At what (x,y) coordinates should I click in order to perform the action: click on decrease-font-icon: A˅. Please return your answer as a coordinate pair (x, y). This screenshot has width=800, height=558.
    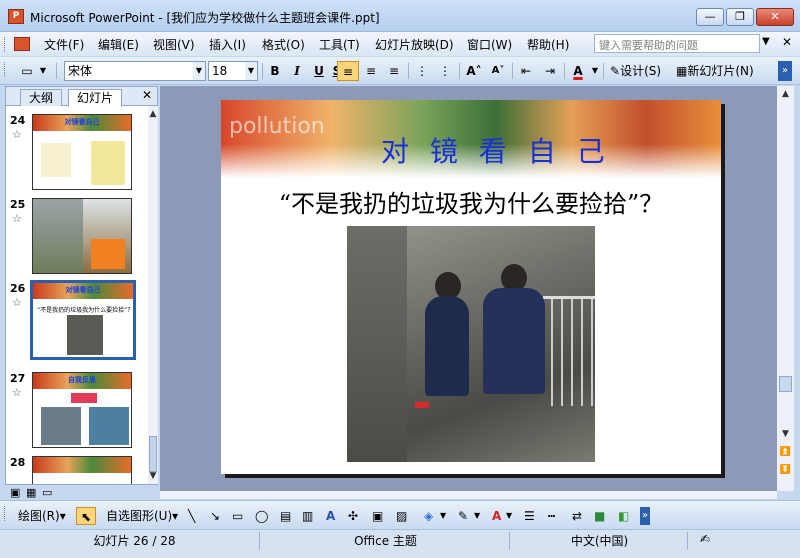
    Looking at the image, I should click on (498, 71).